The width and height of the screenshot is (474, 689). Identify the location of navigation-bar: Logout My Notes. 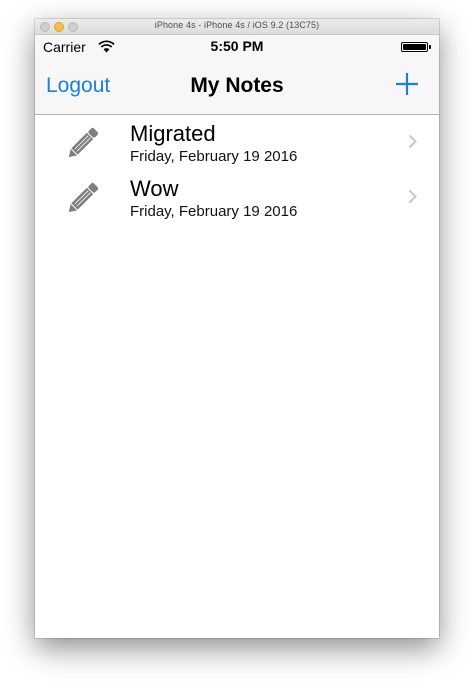
(237, 86).